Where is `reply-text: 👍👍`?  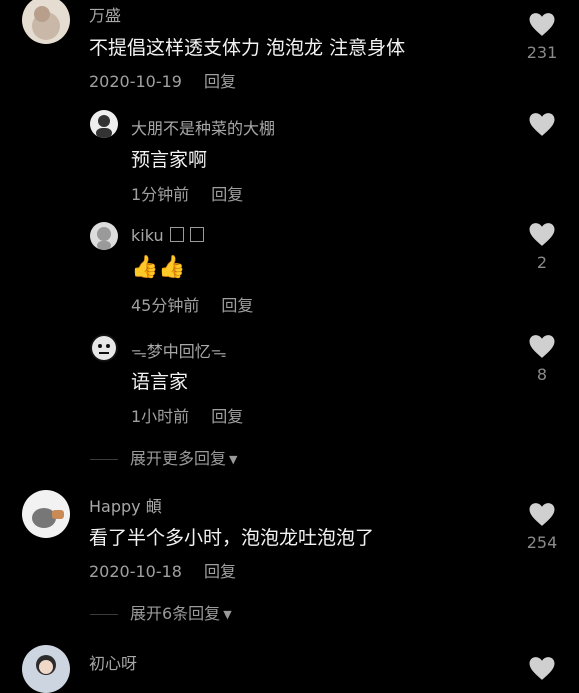
reply-text: 👍👍 is located at coordinates (158, 267).